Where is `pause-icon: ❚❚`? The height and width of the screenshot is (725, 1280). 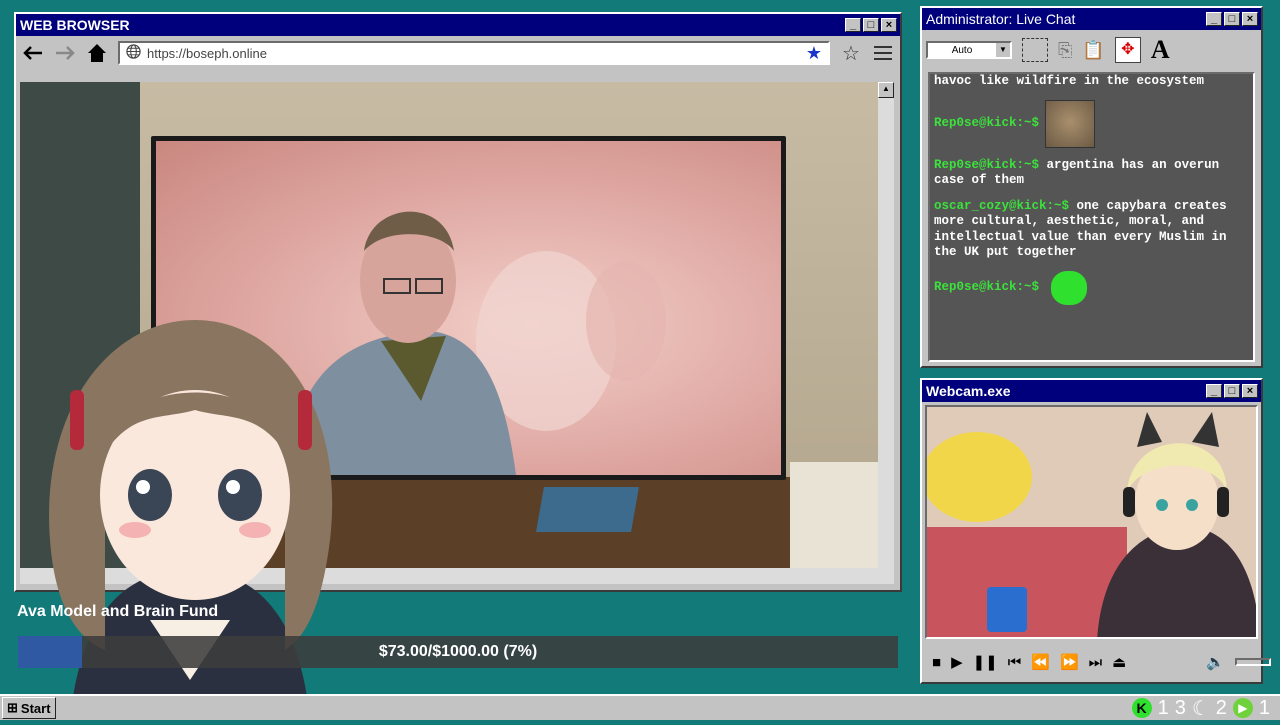 pause-icon: ❚❚ is located at coordinates (985, 662).